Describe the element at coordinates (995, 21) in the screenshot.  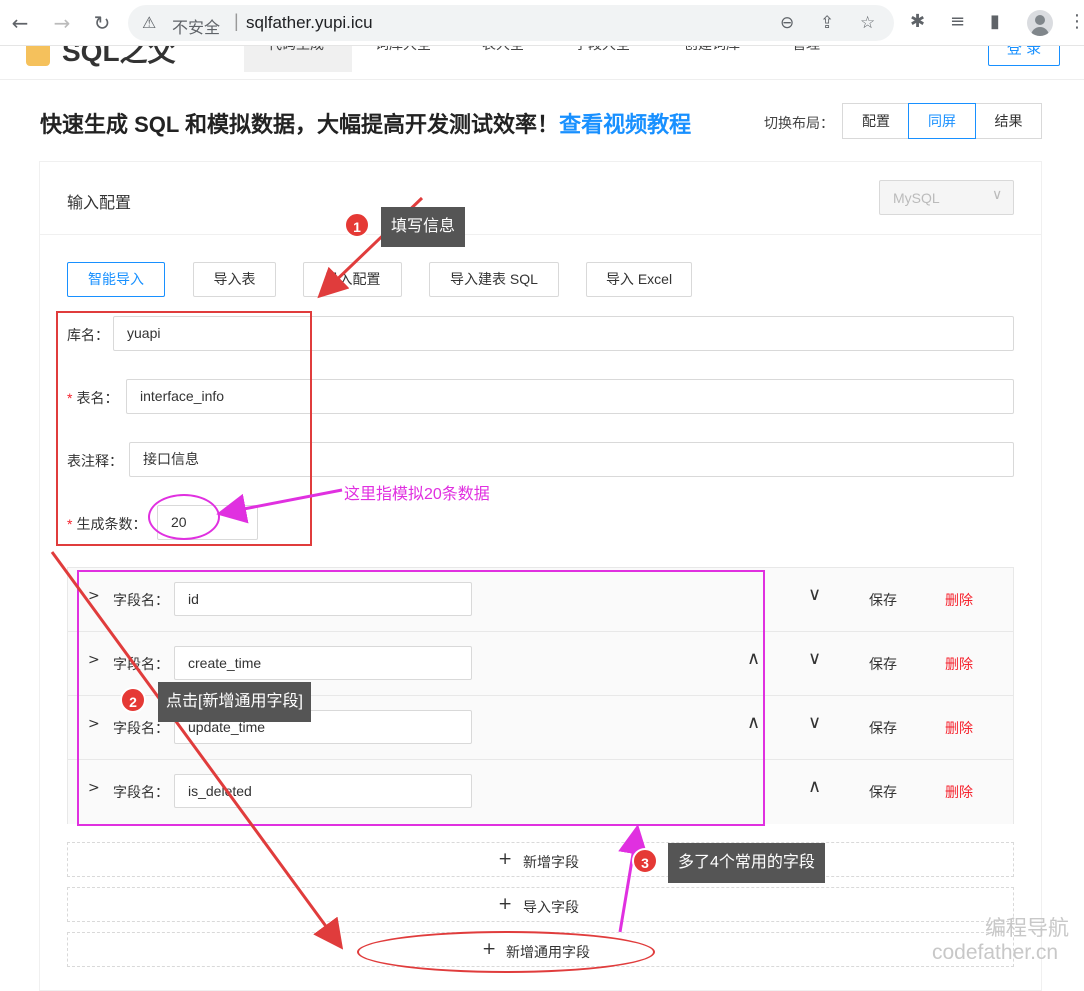
I see `side-panel-icon: ▮` at that location.